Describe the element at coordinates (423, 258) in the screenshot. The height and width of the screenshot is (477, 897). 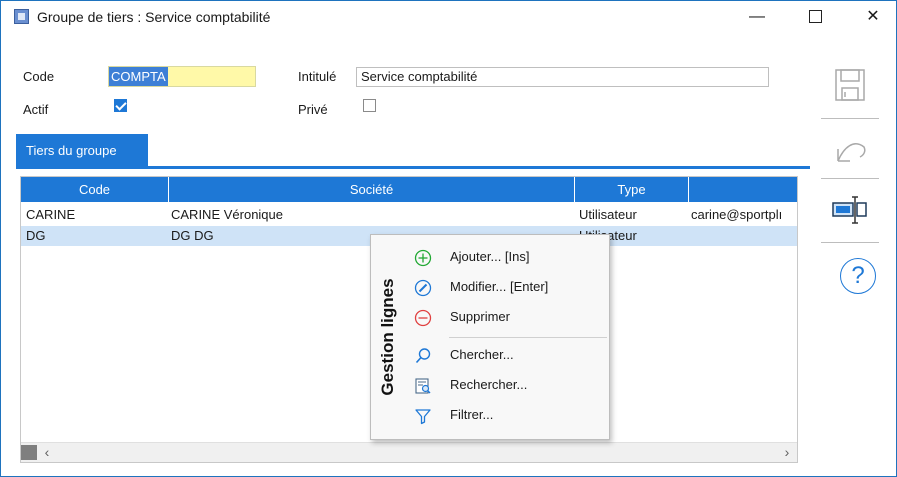
I see `add-circle-icon` at that location.